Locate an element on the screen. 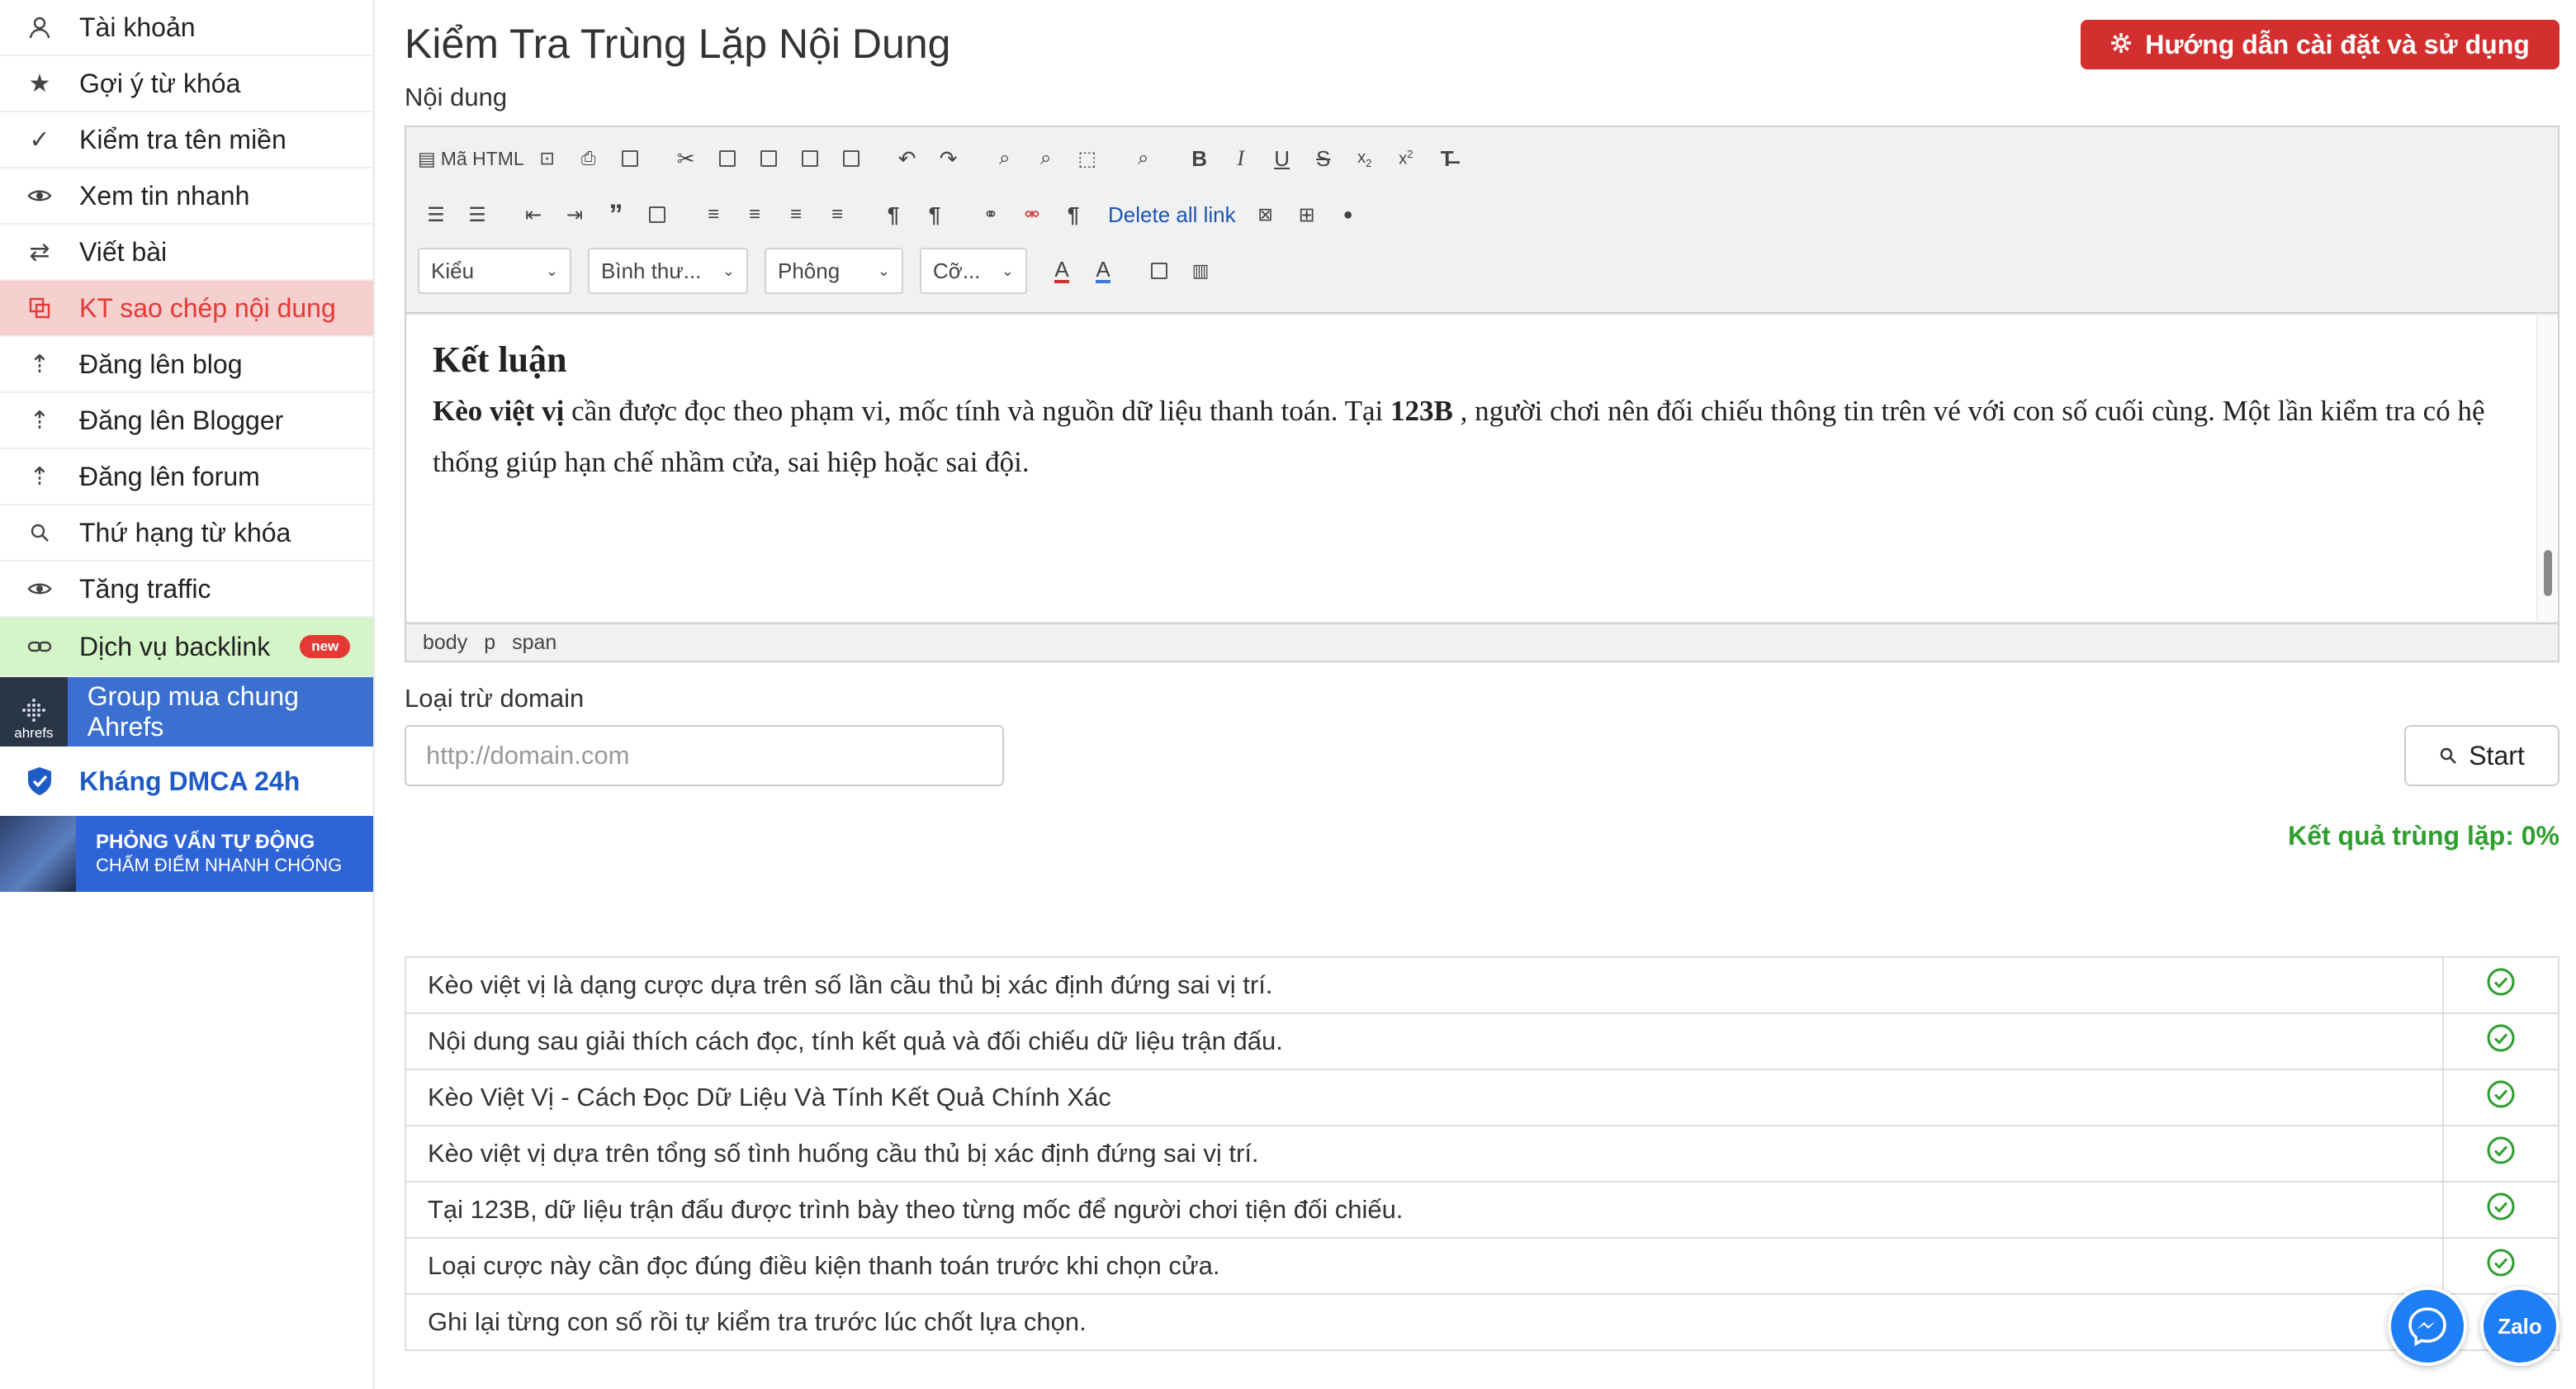 This screenshot has height=1389, width=2576. size-select: Cỡ... ⌄ is located at coordinates (973, 271).